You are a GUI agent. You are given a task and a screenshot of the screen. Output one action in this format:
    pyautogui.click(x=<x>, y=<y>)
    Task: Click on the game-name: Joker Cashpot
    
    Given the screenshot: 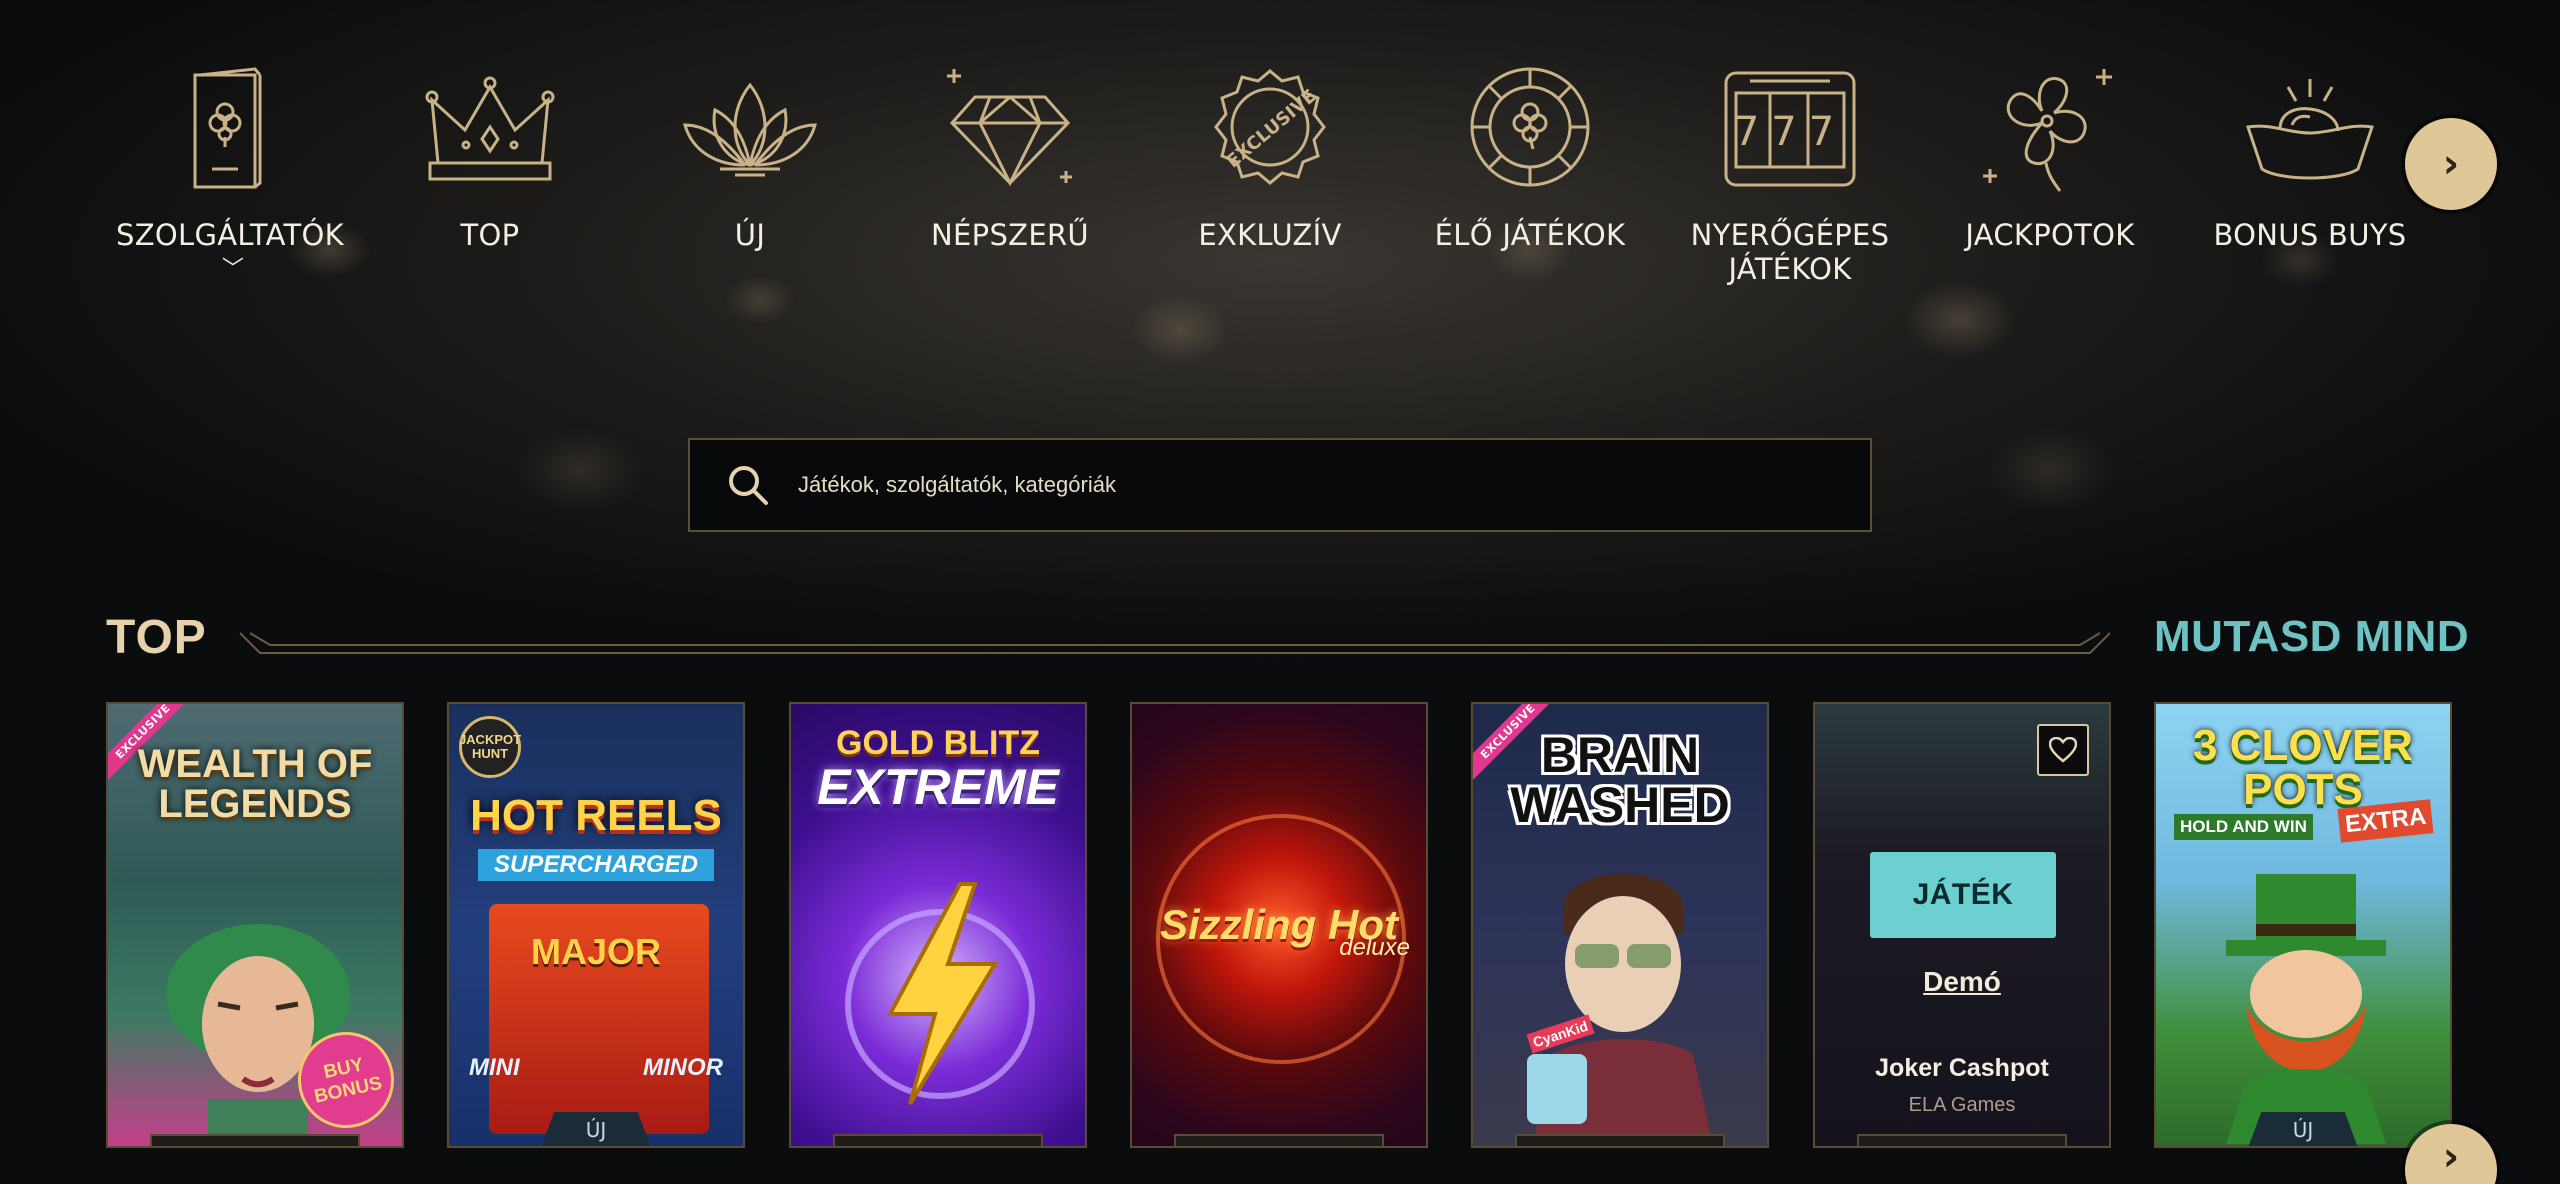 What is the action you would take?
    pyautogui.click(x=1962, y=1068)
    